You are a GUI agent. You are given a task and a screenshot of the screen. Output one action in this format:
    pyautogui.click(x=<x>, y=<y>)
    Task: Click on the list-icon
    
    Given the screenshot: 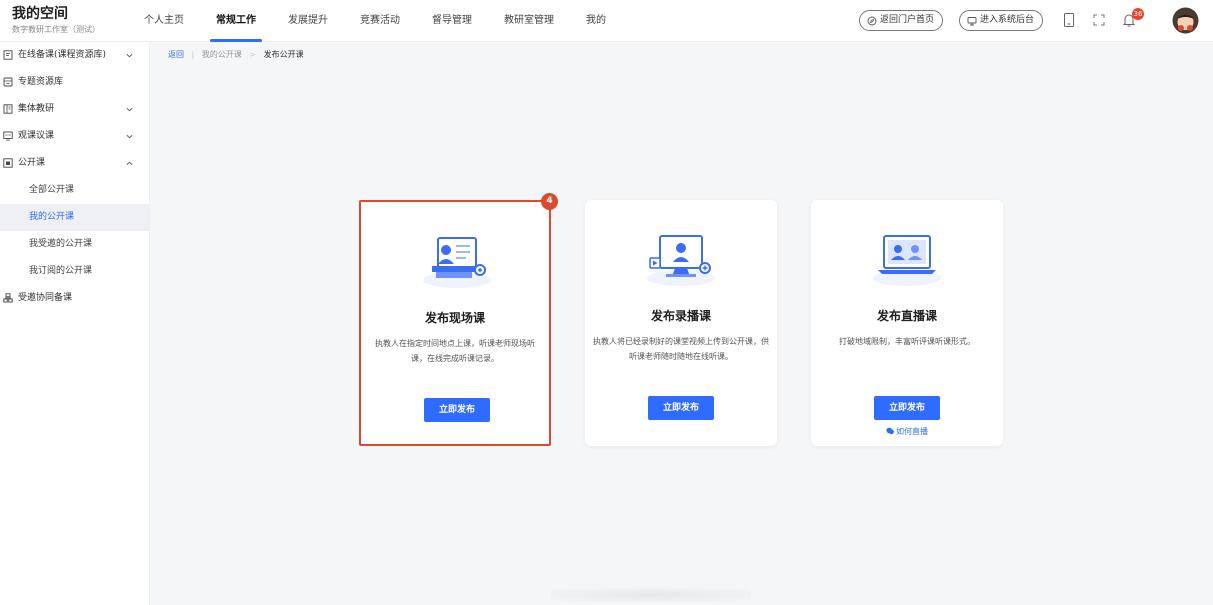 What is the action you would take?
    pyautogui.click(x=8, y=109)
    